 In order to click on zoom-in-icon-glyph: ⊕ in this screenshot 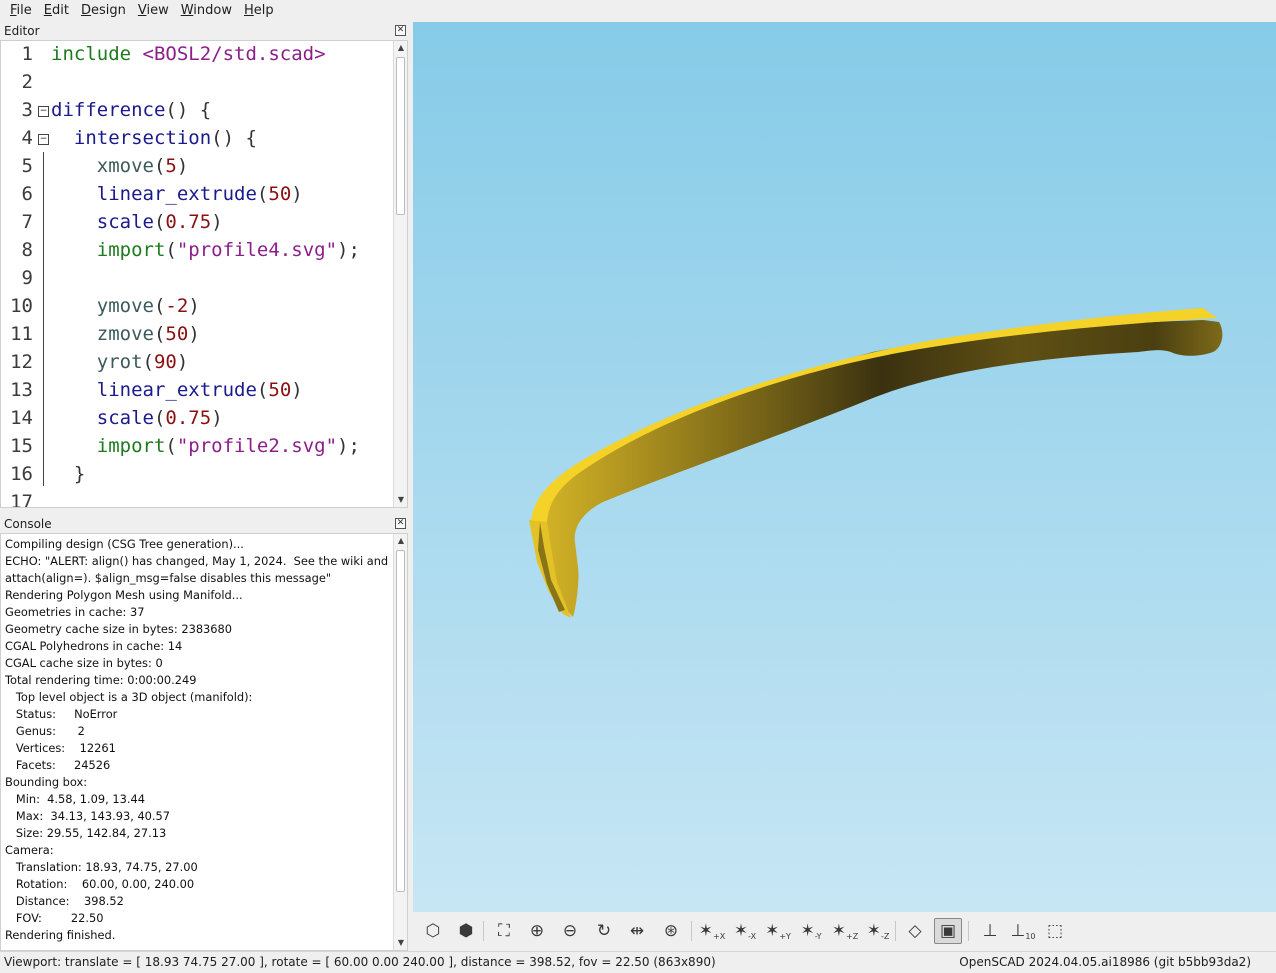, I will do `click(537, 931)`.